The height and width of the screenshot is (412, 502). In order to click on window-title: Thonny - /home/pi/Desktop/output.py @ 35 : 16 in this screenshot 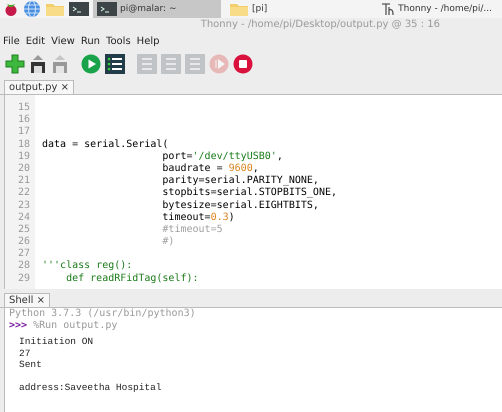, I will do `click(320, 24)`.